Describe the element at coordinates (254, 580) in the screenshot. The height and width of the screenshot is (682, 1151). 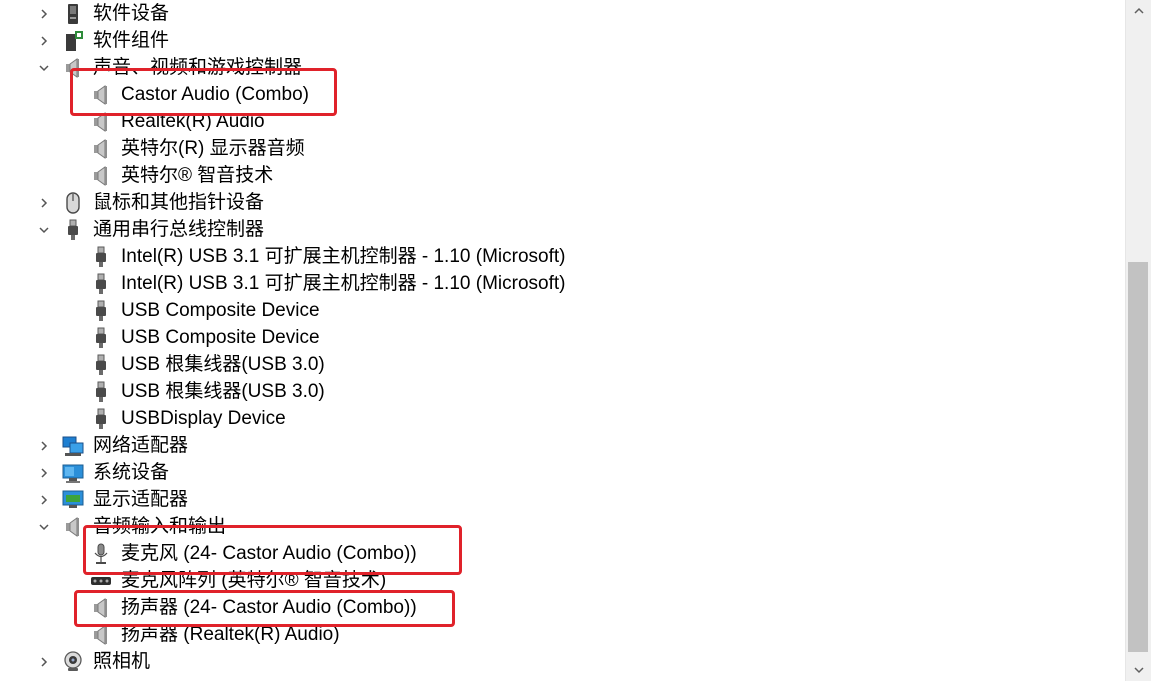
I see `tree-item-label: 麦克风阵列 (英特尔® 智音技术)` at that location.